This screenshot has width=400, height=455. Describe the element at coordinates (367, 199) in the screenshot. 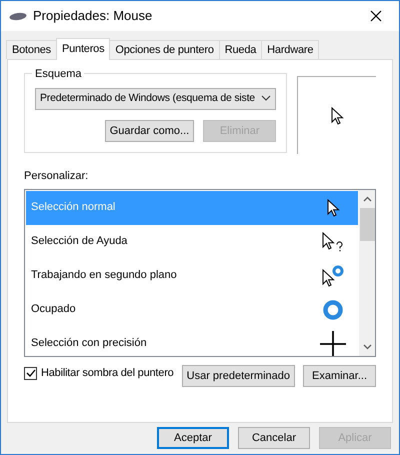

I see `scroll-up-icon` at that location.